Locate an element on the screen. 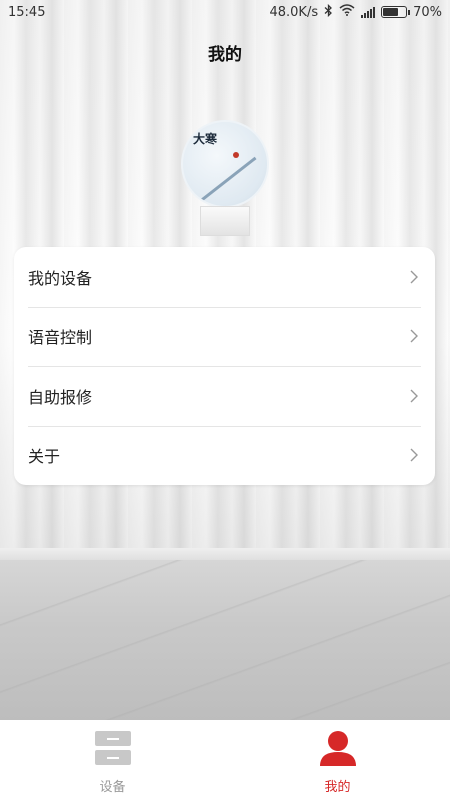 This screenshot has height=800, width=450. signal-icon is located at coordinates (368, 12).